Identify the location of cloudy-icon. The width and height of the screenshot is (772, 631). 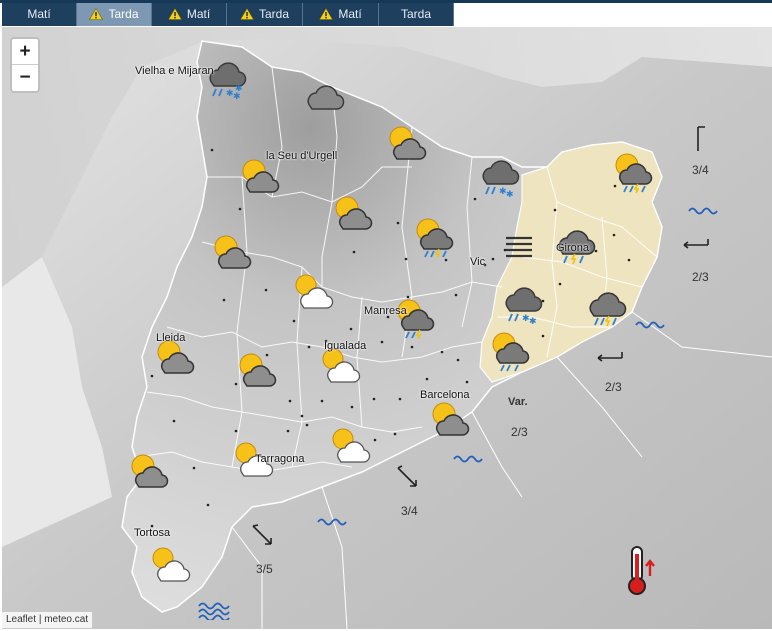
(326, 97).